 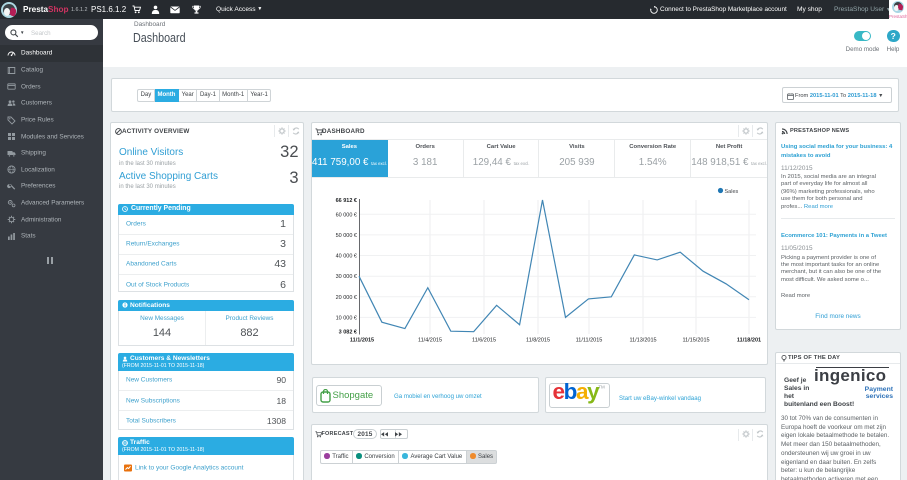 What do you see at coordinates (348, 333) in the screenshot?
I see `svg-text: 3 082 €` at bounding box center [348, 333].